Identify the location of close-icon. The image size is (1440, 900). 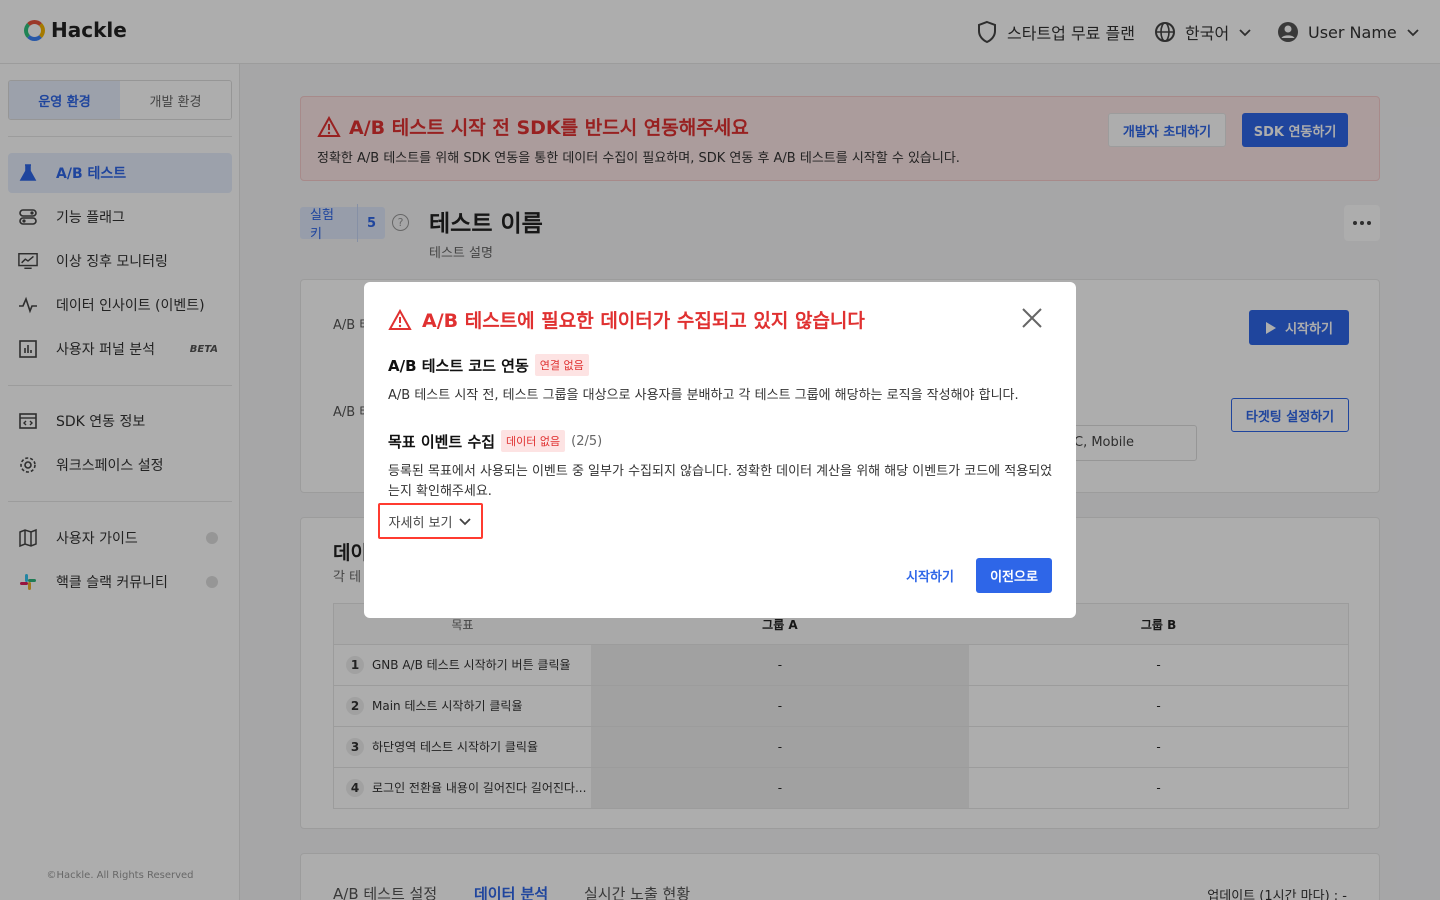
(1032, 318).